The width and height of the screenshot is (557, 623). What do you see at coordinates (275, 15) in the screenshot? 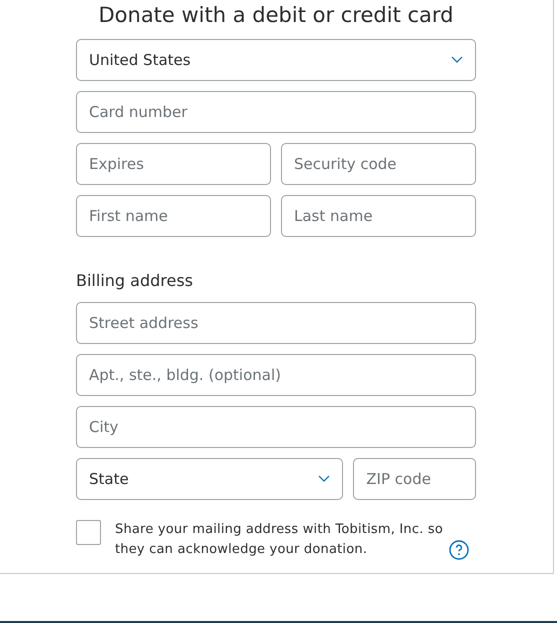
I see `page-title: Donate with a debit or credit card` at bounding box center [275, 15].